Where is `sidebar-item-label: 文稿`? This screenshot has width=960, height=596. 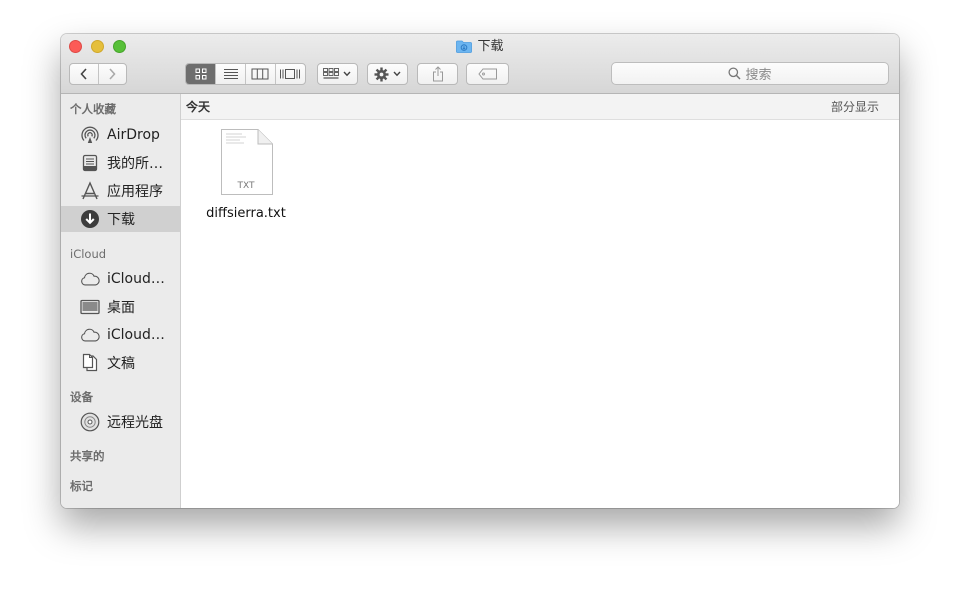 sidebar-item-label: 文稿 is located at coordinates (121, 364).